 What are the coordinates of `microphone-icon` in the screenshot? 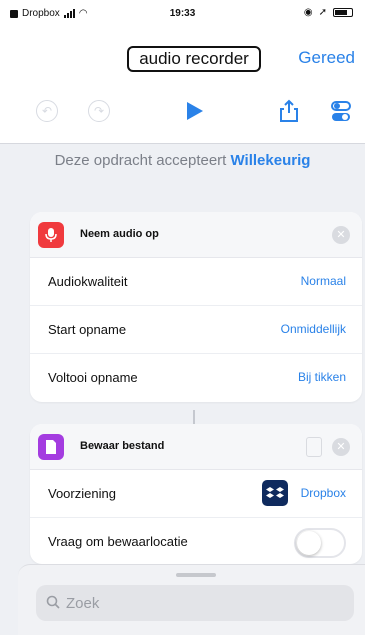 It's located at (51, 235).